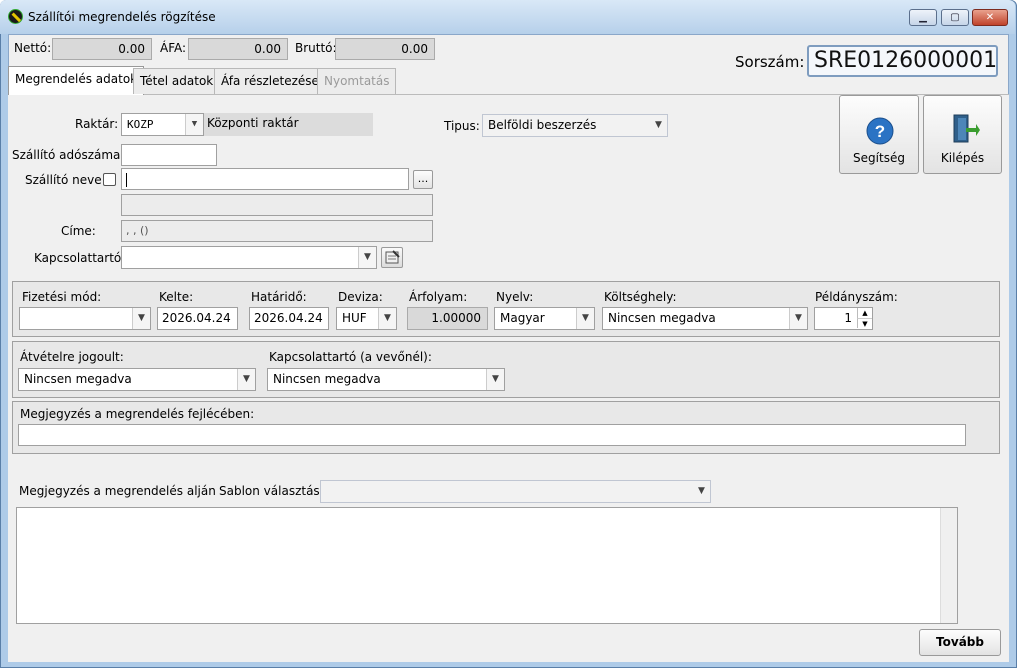  What do you see at coordinates (109, 179) in the screenshot?
I see `nev-checkbox` at bounding box center [109, 179].